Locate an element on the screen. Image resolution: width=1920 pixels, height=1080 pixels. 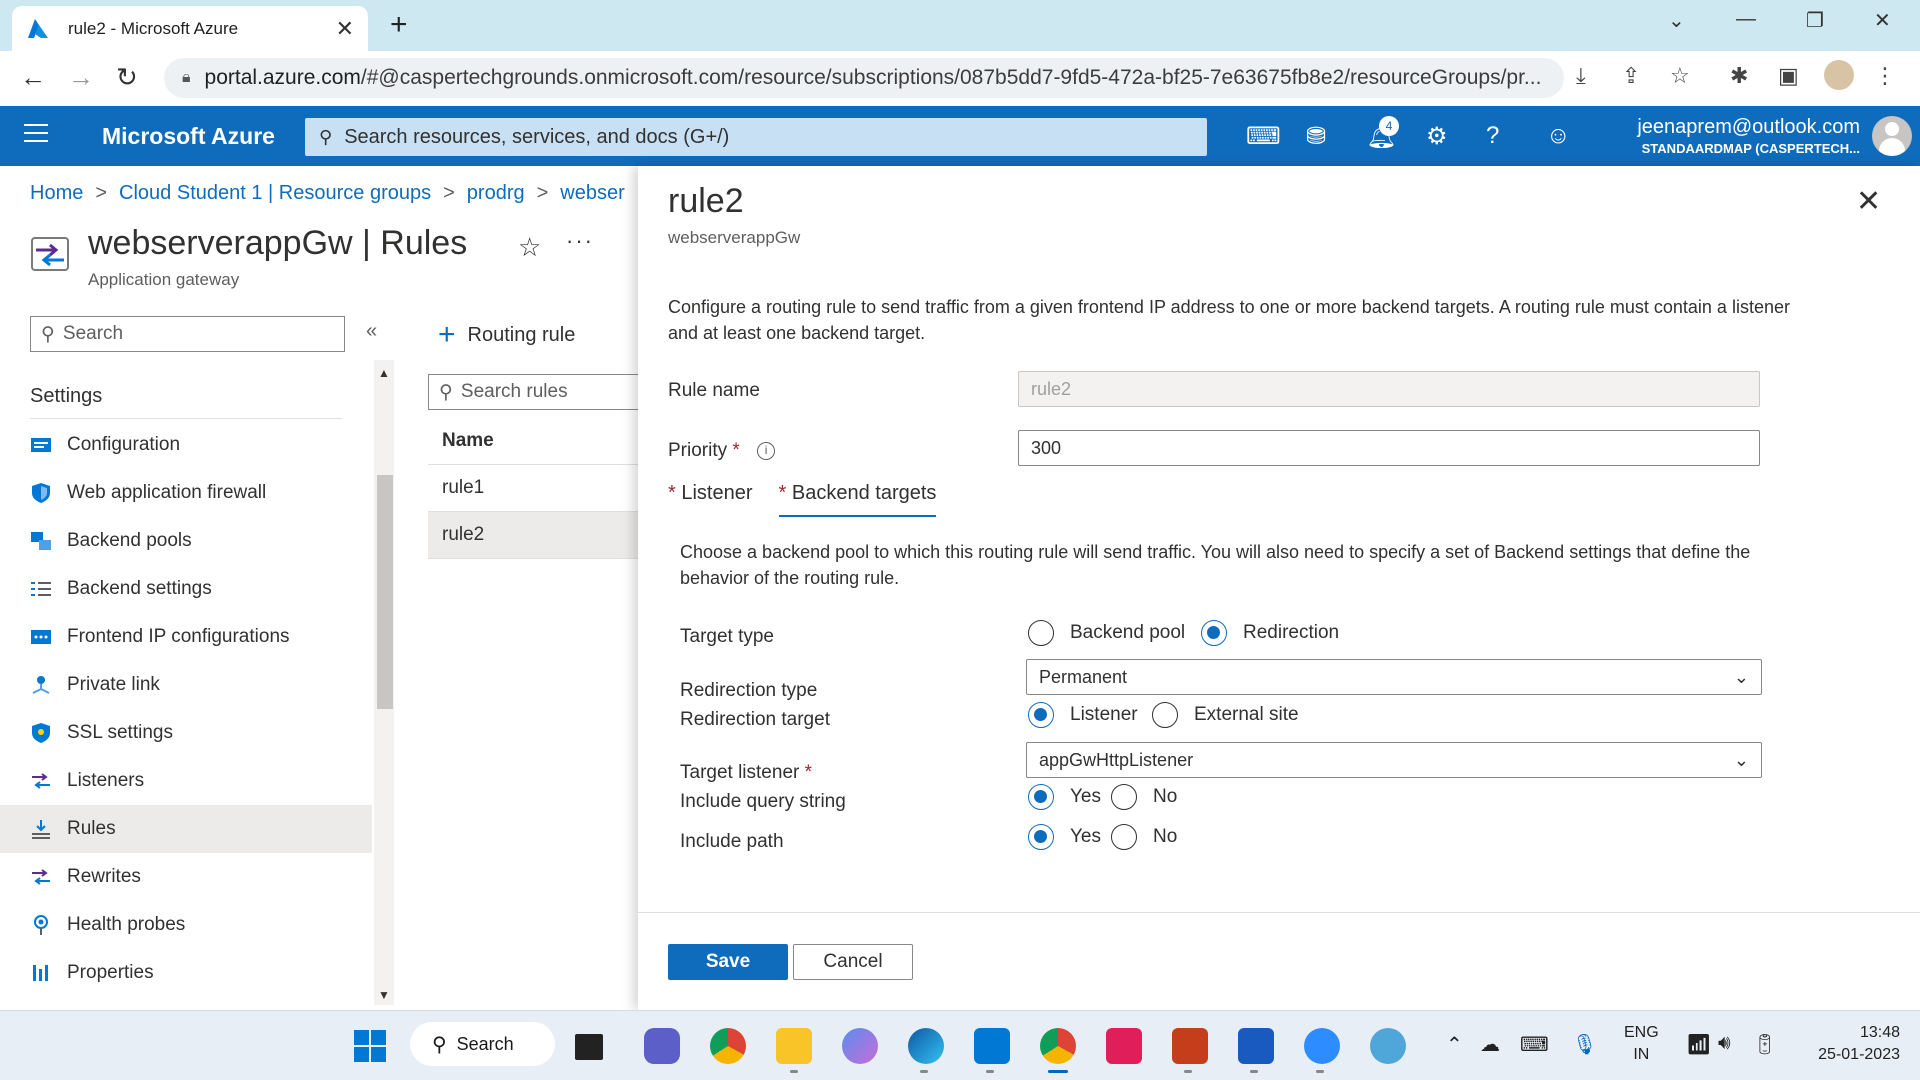
forward-icon: → is located at coordinates (81, 77).